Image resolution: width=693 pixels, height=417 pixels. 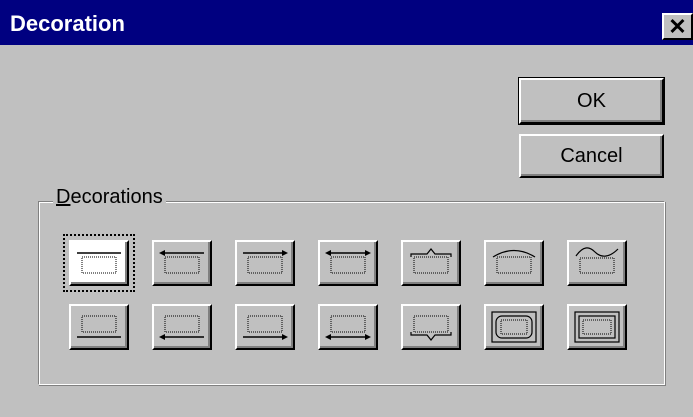 I want to click on top-wave-decoration-icon, so click(x=597, y=260).